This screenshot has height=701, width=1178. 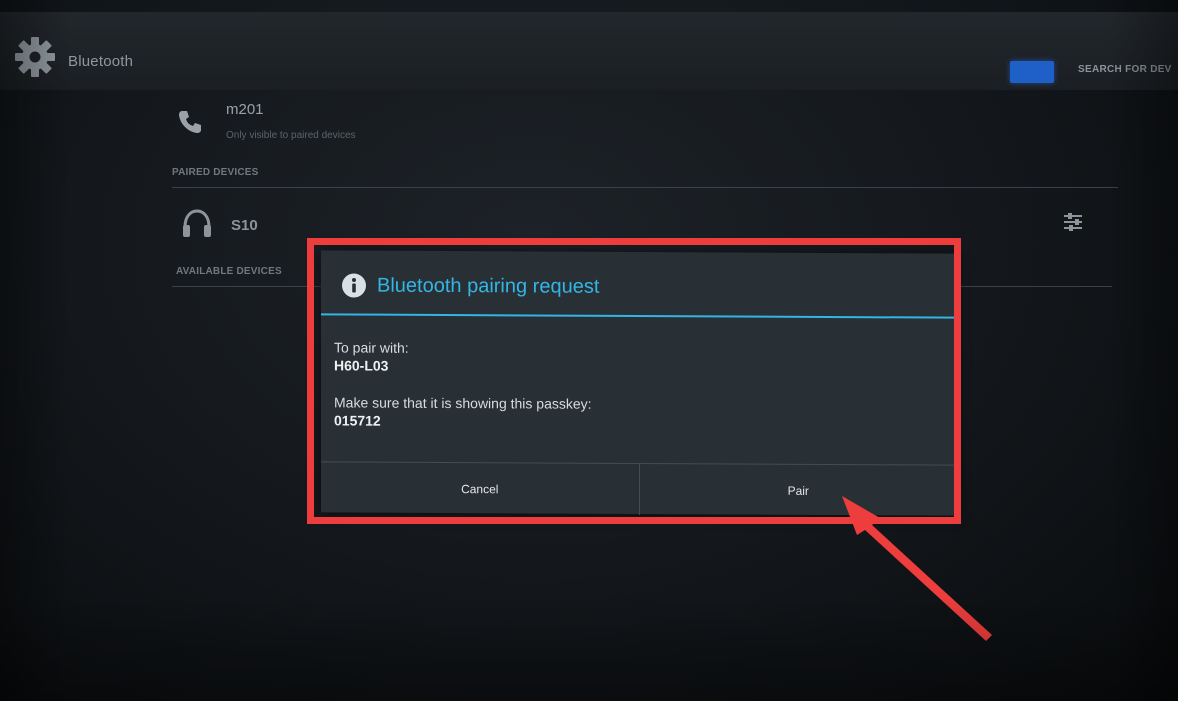 I want to click on device-settings-icon, so click(x=1073, y=222).